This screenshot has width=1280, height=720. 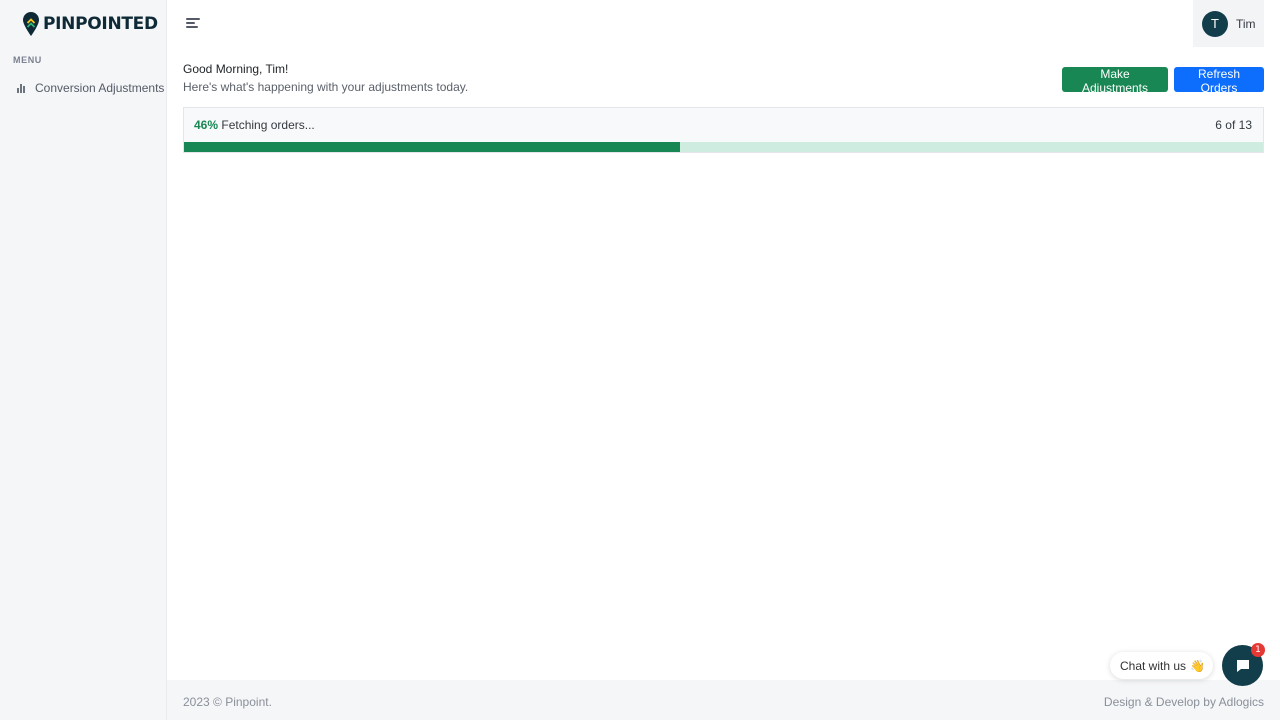 What do you see at coordinates (1258, 650) in the screenshot?
I see `chat-notification-badge: 1` at bounding box center [1258, 650].